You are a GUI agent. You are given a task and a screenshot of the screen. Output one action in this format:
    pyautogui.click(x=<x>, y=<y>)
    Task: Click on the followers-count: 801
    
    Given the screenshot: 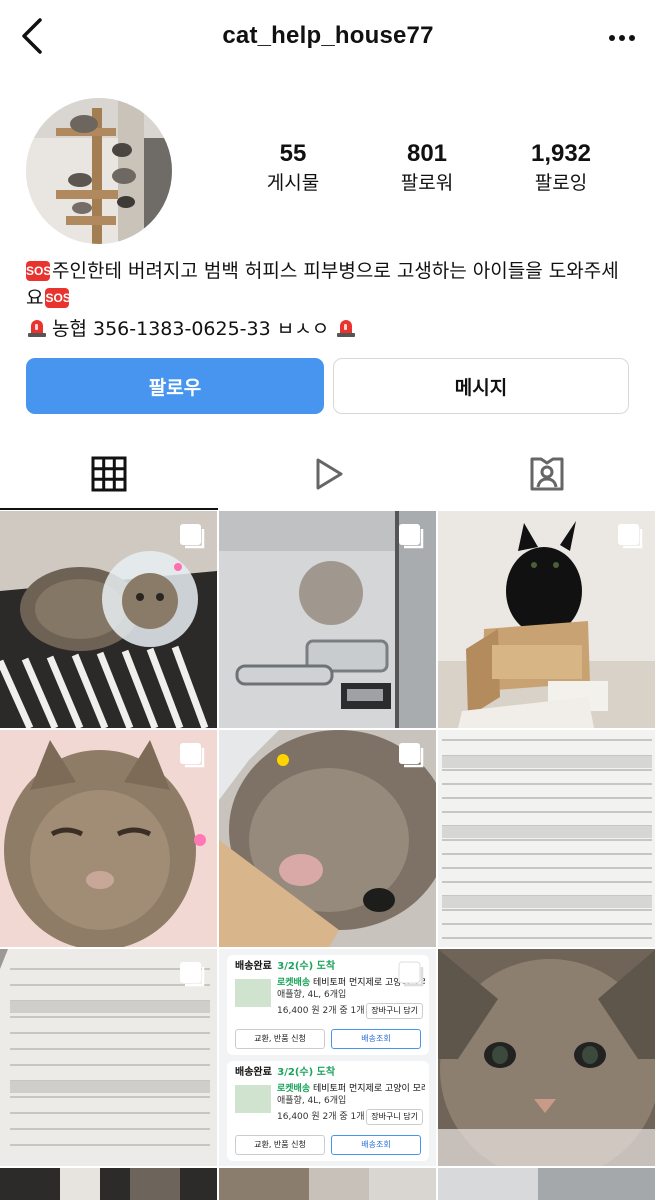 What is the action you would take?
    pyautogui.click(x=427, y=153)
    